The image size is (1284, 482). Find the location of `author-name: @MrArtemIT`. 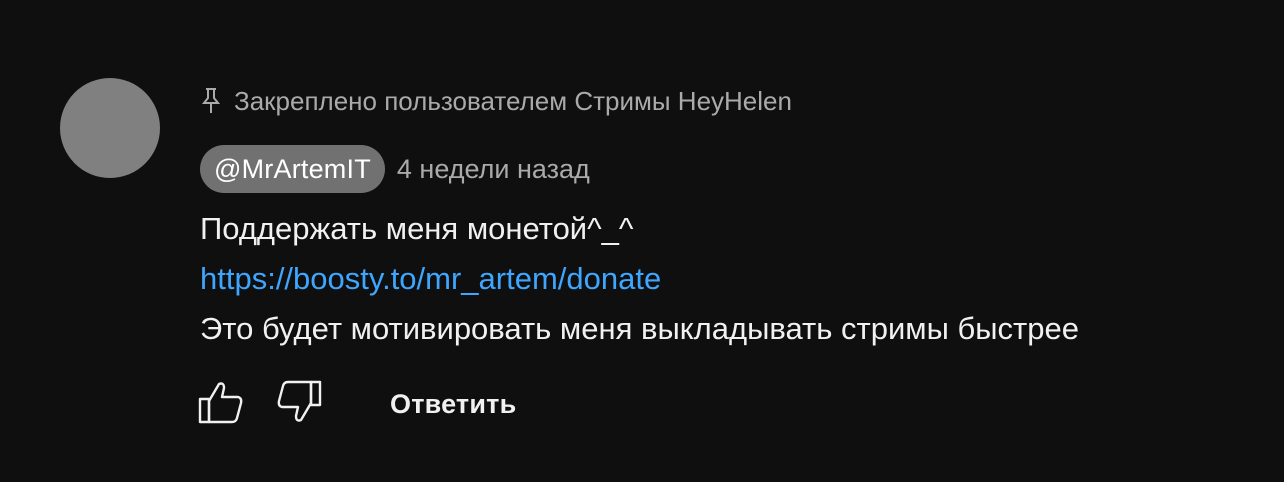

author-name: @MrArtemIT is located at coordinates (292, 169).